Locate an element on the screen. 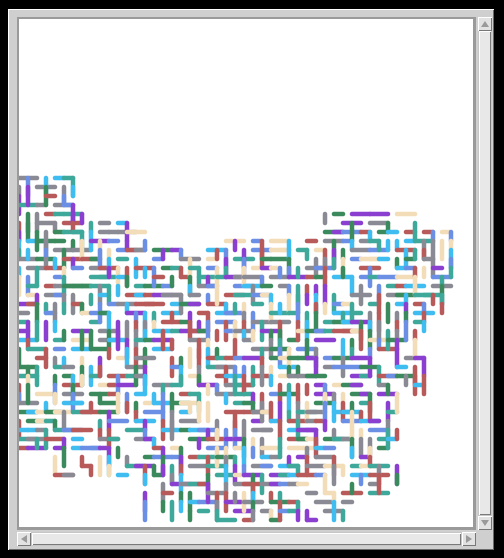 The width and height of the screenshot is (504, 558). vertical-scrollbar is located at coordinates (485, 273).